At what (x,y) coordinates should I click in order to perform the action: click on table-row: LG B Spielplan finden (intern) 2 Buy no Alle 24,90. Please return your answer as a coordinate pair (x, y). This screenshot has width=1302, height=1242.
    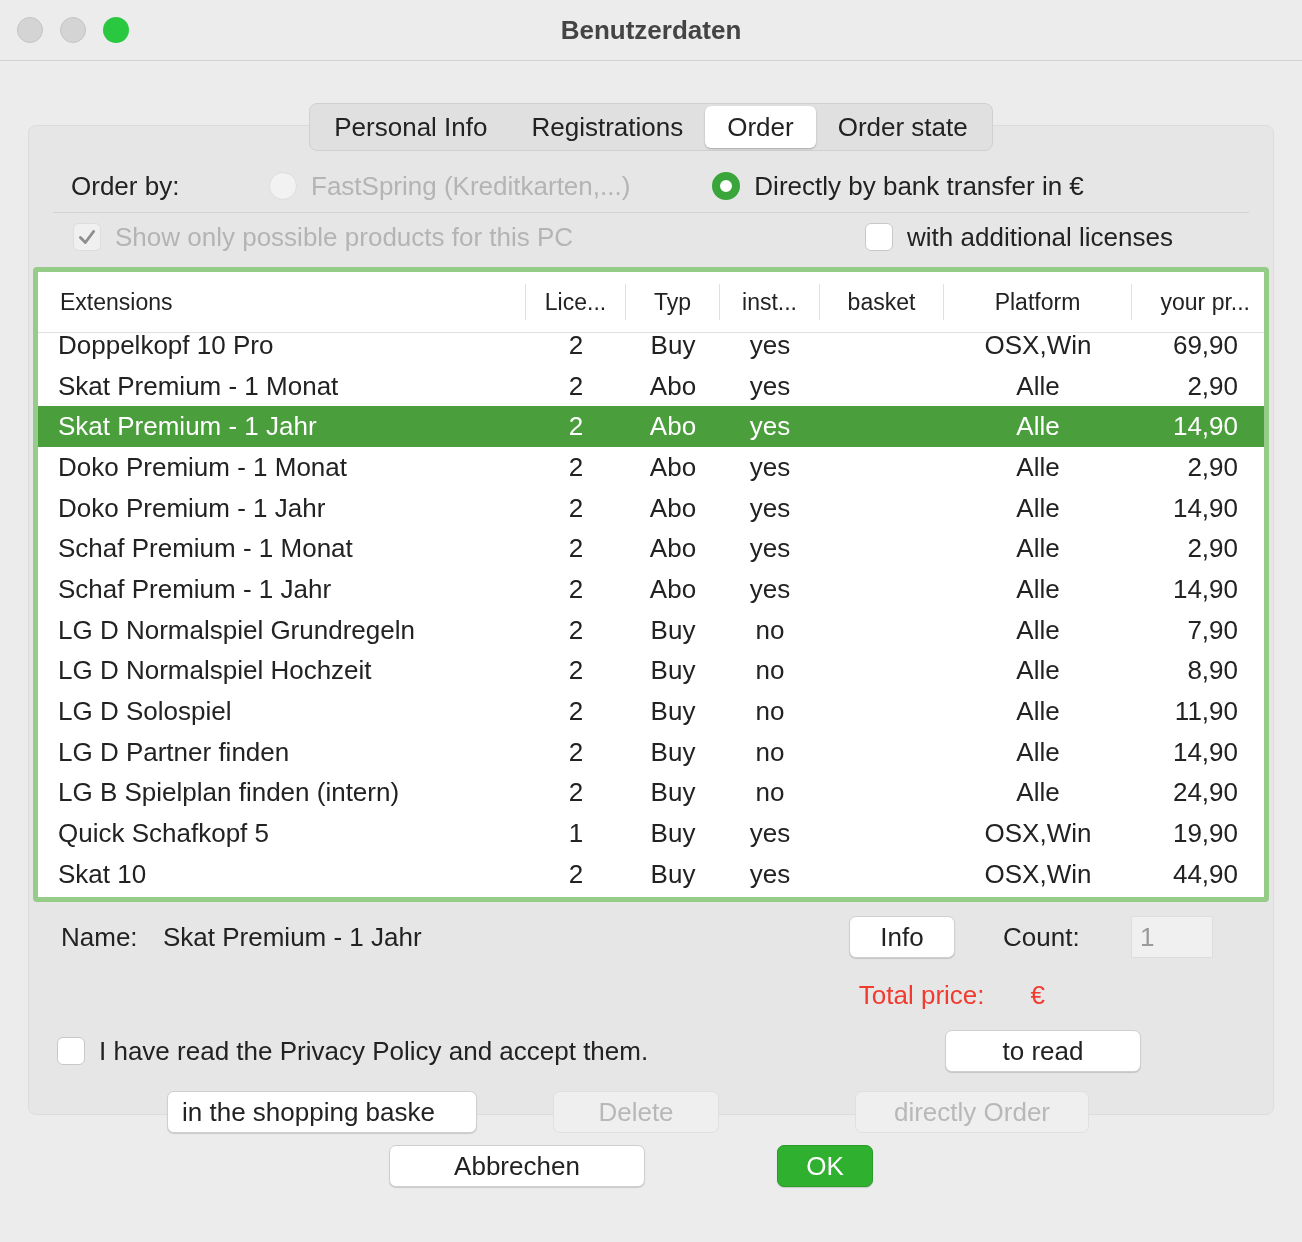
    Looking at the image, I should click on (651, 793).